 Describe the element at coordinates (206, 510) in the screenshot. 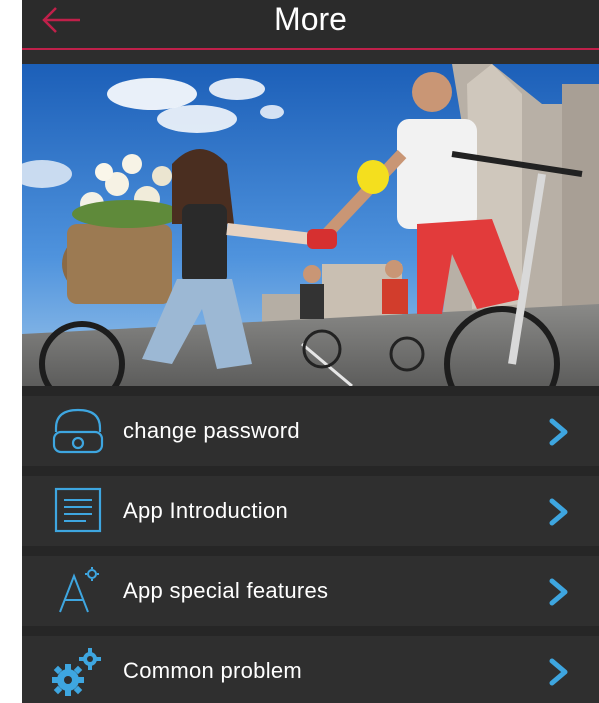

I see `menu-item-label: App Introduction` at that location.